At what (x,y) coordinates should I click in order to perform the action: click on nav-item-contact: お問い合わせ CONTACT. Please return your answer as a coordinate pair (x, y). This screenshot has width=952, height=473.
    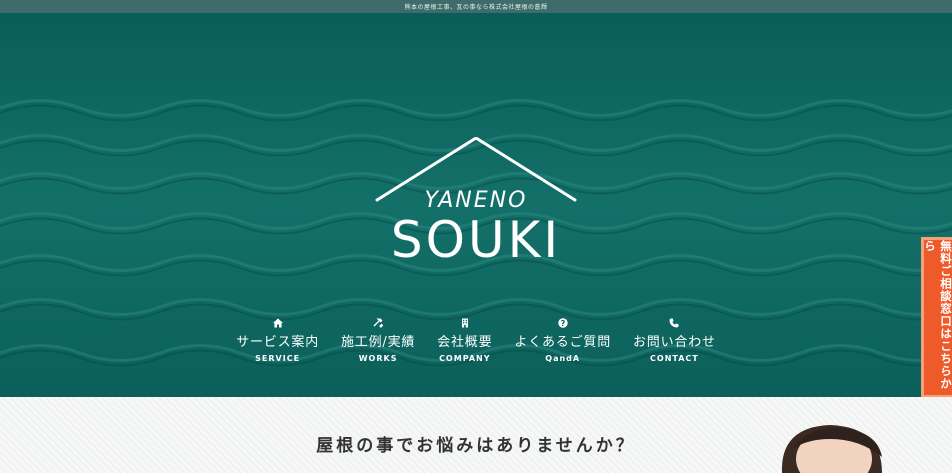
    Looking at the image, I should click on (674, 346).